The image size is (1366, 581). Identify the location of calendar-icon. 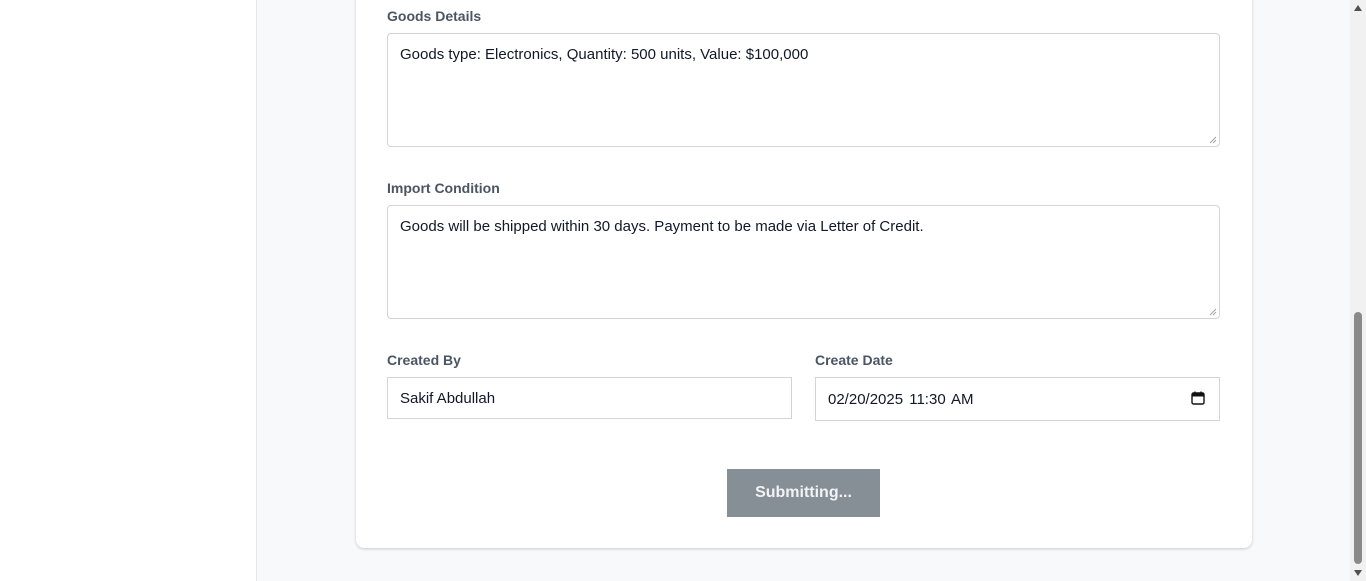
(1198, 398).